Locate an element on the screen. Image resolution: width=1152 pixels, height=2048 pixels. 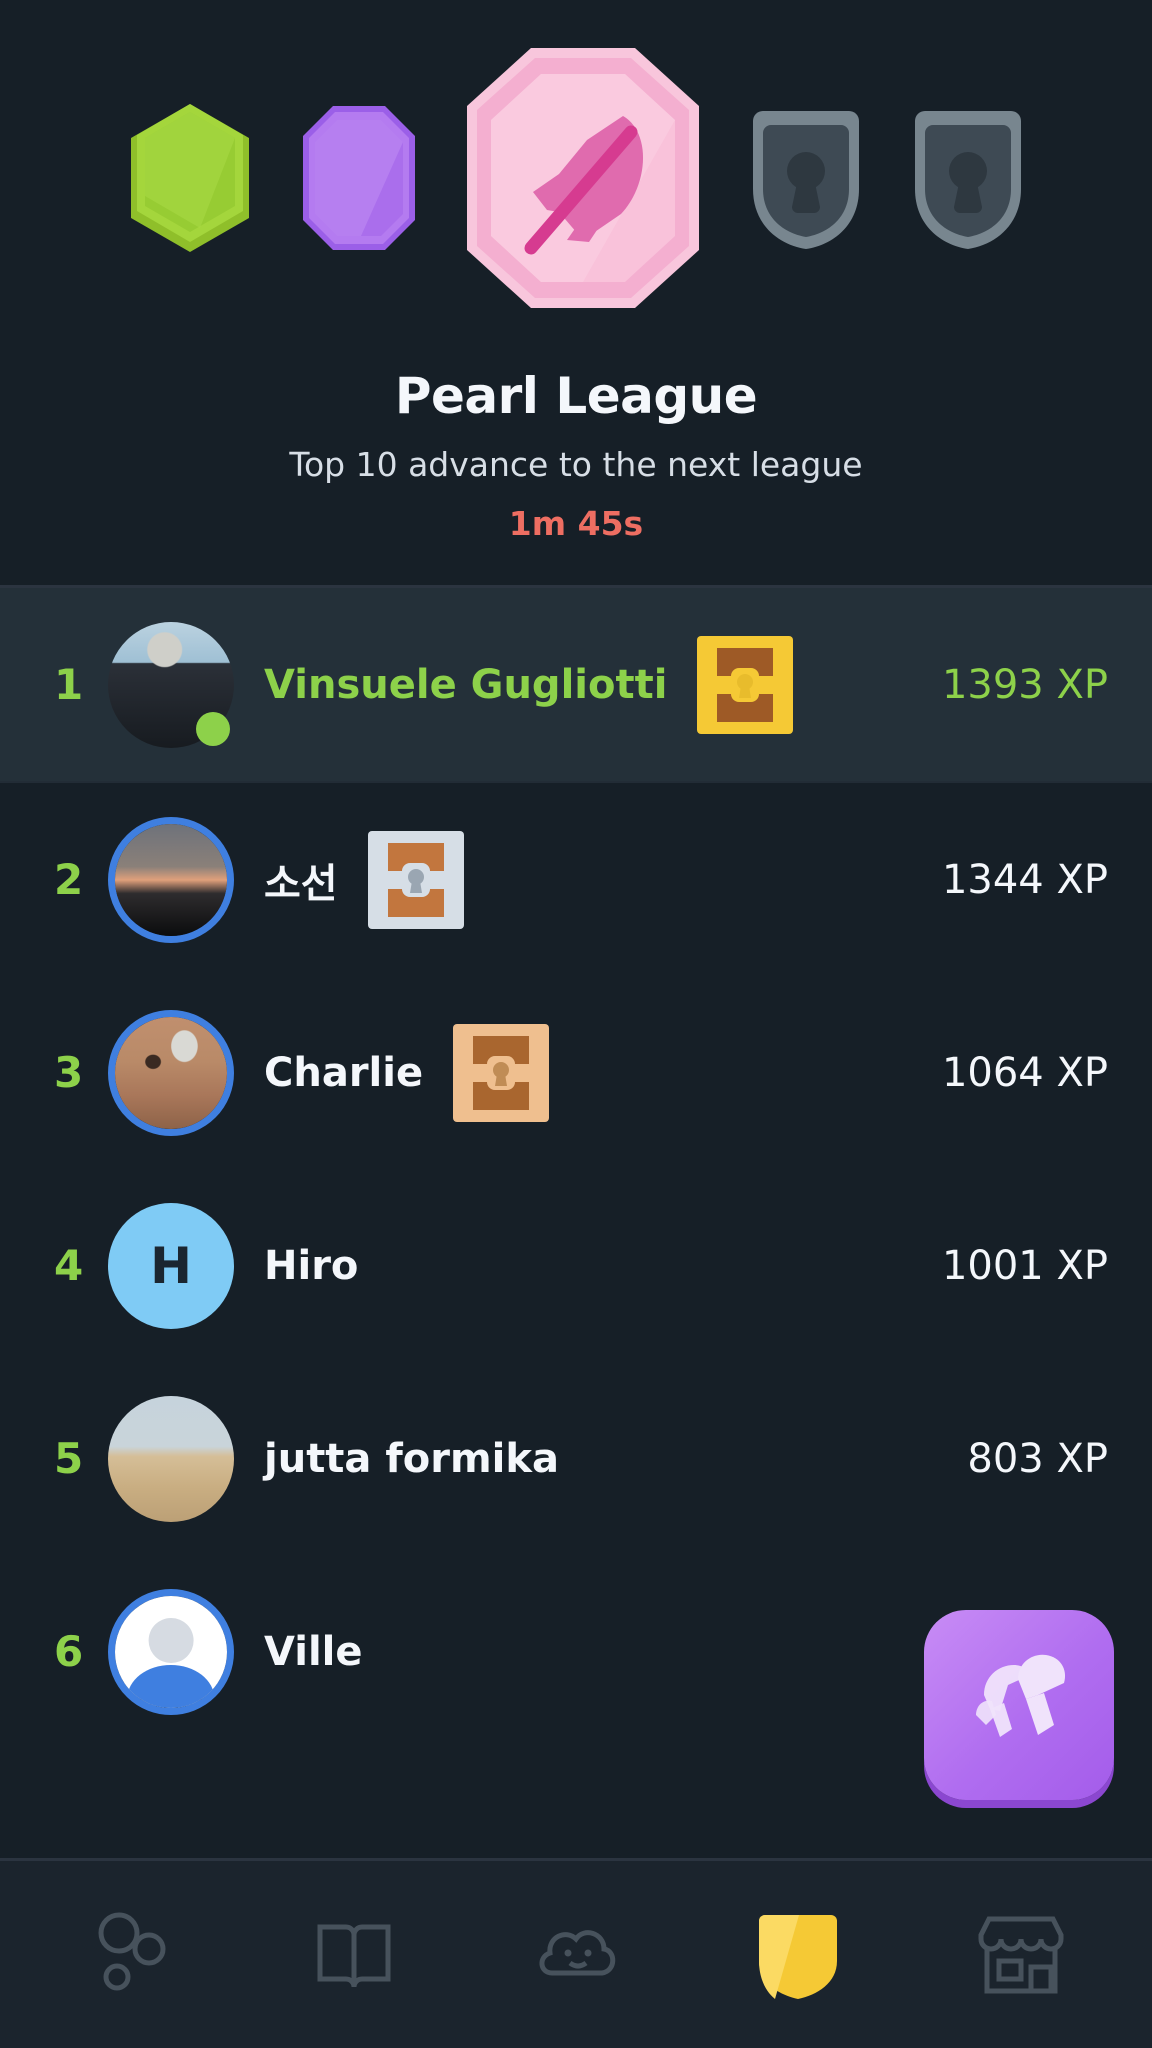
rank-number: 6 is located at coordinates (69, 1651).